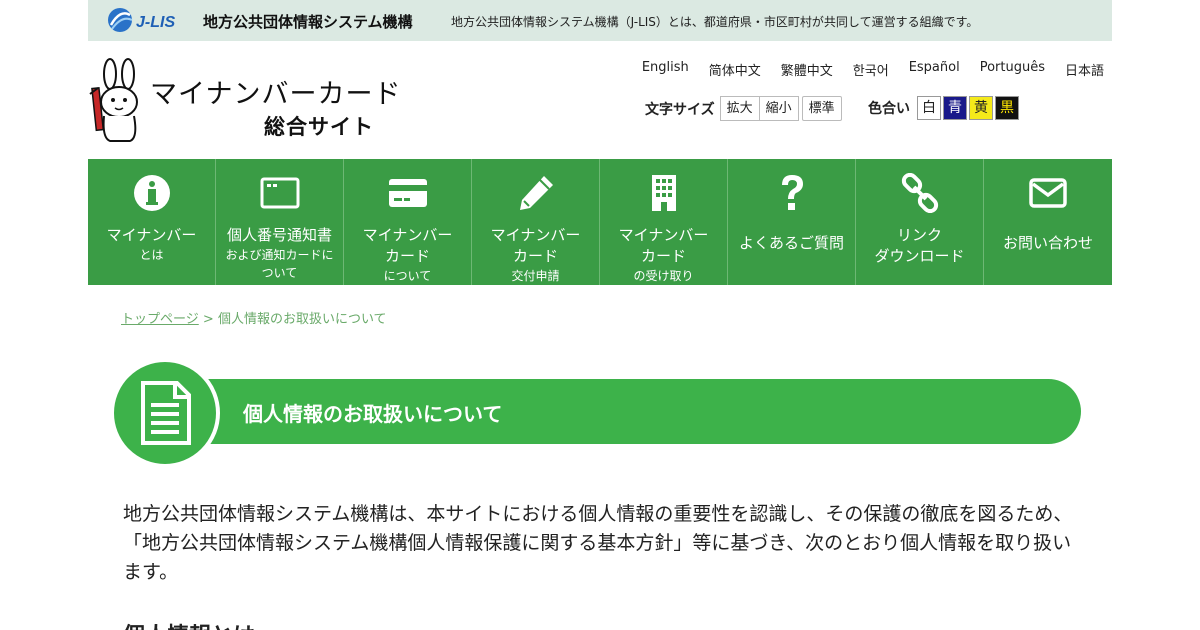 The width and height of the screenshot is (1200, 630). I want to click on font-standard-button: 標準, so click(821, 108).